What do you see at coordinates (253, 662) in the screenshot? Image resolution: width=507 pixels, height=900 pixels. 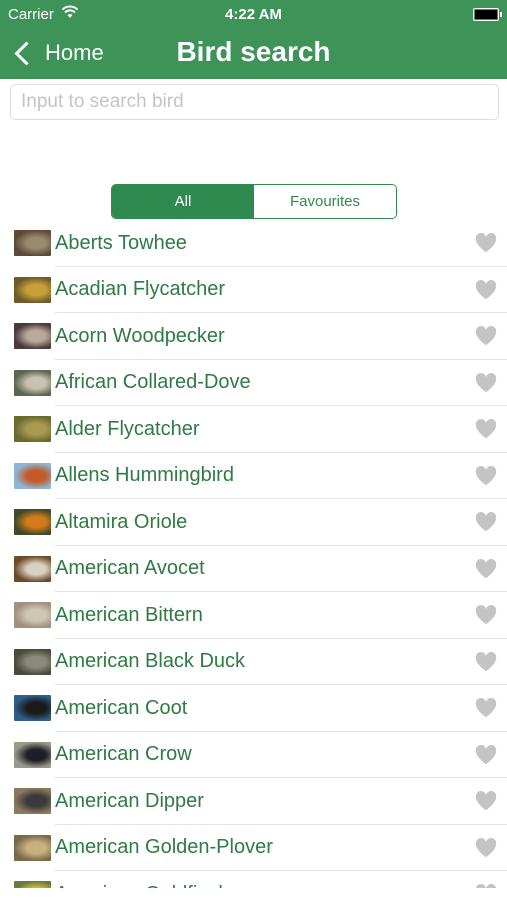 I see `list-item: American Black Duck` at bounding box center [253, 662].